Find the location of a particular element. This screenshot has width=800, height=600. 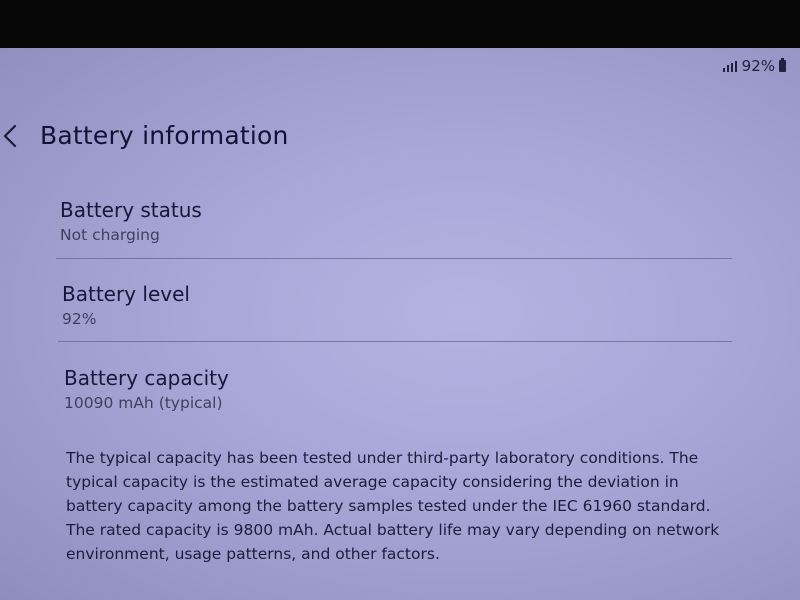

battery-status-label: Battery status is located at coordinates (131, 210).